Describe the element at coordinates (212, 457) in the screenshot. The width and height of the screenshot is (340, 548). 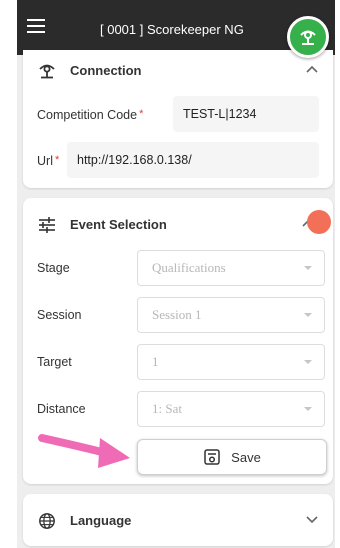
I see `save-icon` at that location.